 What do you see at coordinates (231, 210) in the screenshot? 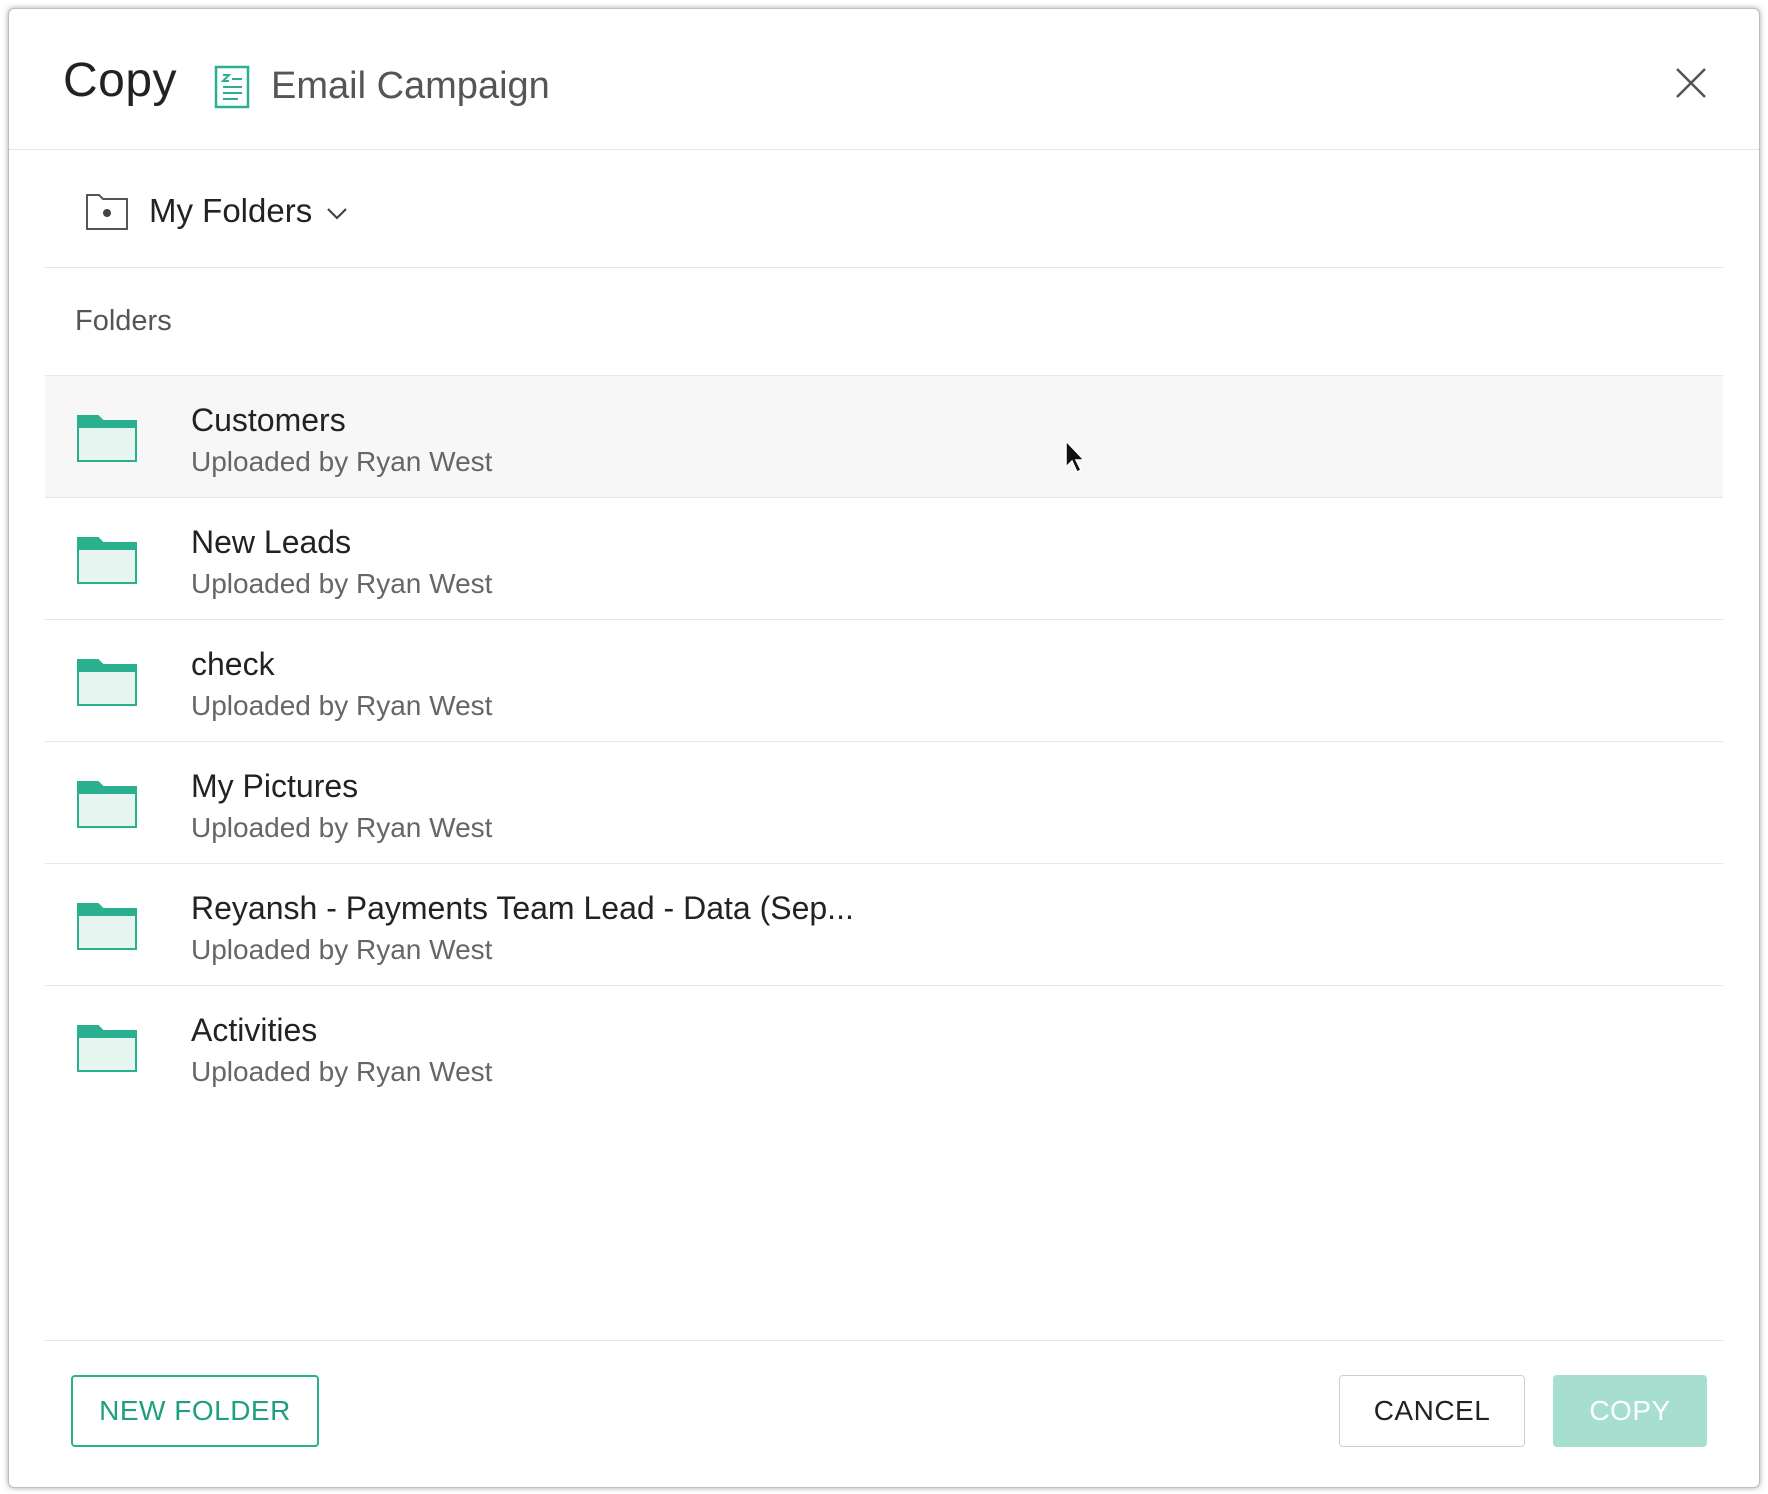
I see `location-label: My Folders` at bounding box center [231, 210].